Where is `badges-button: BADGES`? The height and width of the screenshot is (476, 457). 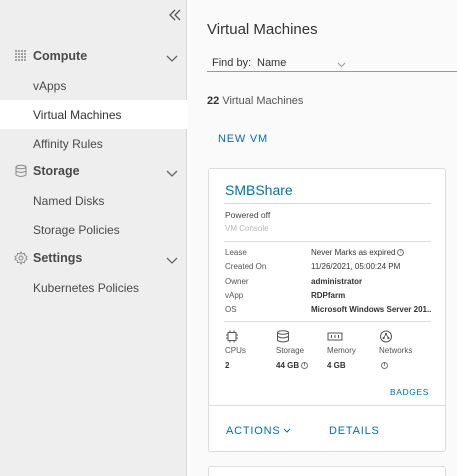
badges-button: BADGES is located at coordinates (409, 392).